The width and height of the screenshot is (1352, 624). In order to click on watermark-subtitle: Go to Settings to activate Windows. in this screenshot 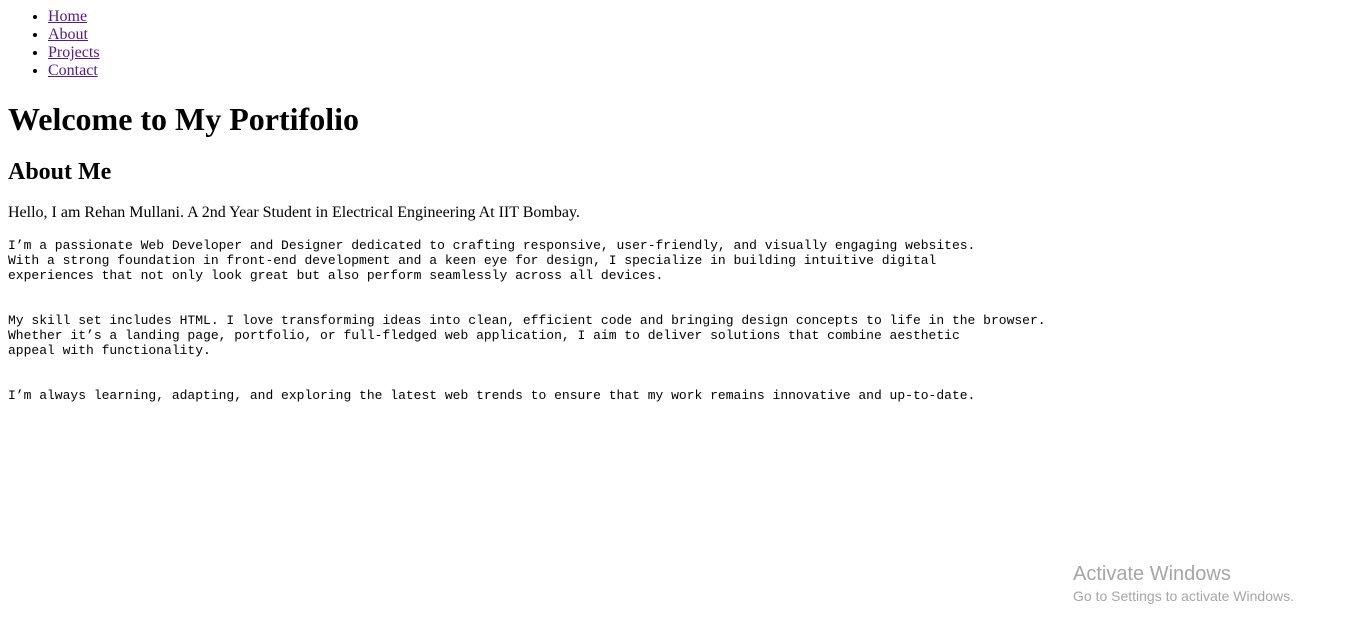, I will do `click(1183, 596)`.